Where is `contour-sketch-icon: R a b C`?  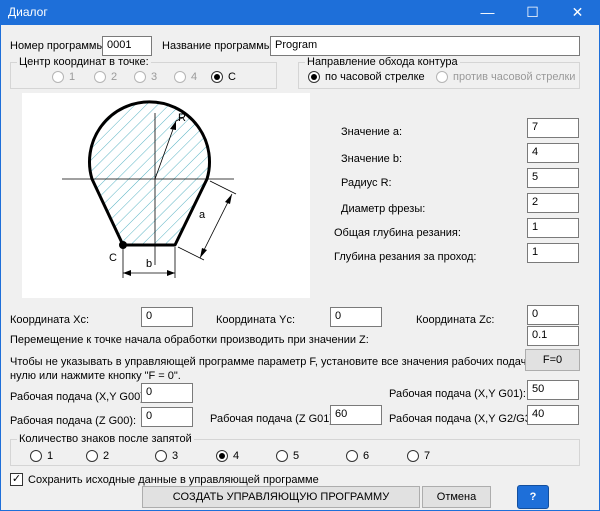
contour-sketch-icon: R a b C is located at coordinates (149, 189).